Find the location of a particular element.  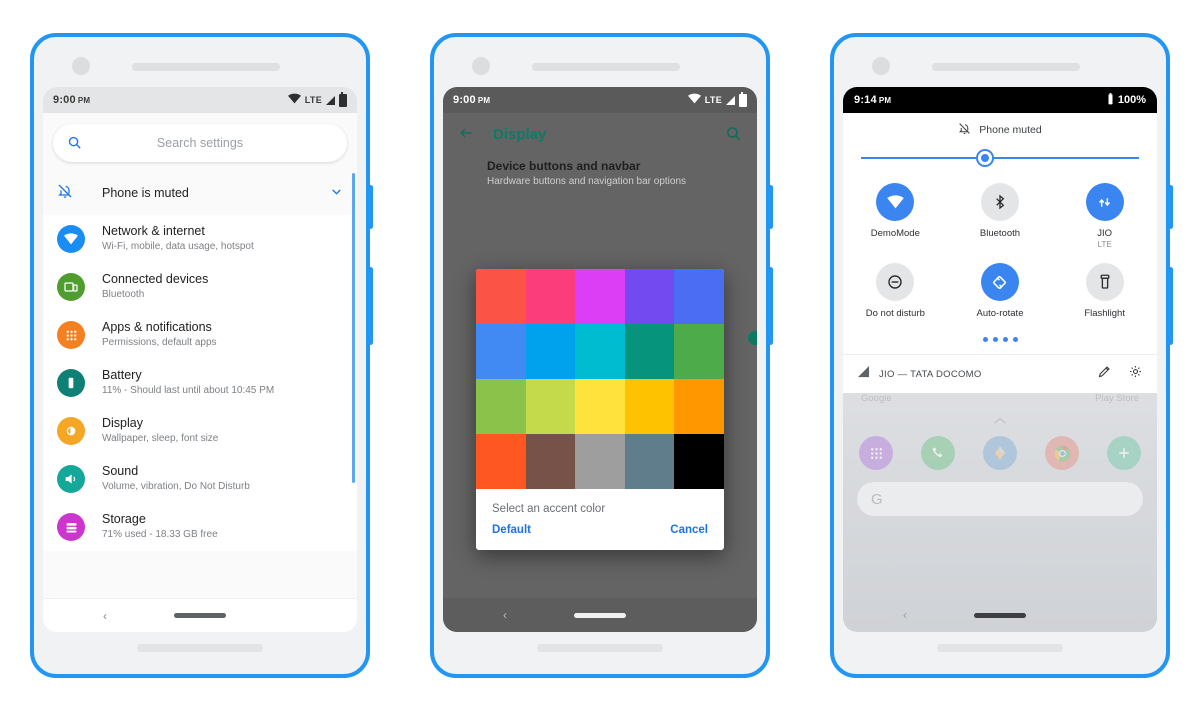

settings-item-display: Display Wallpaper, sleep, font size is located at coordinates (200, 431).